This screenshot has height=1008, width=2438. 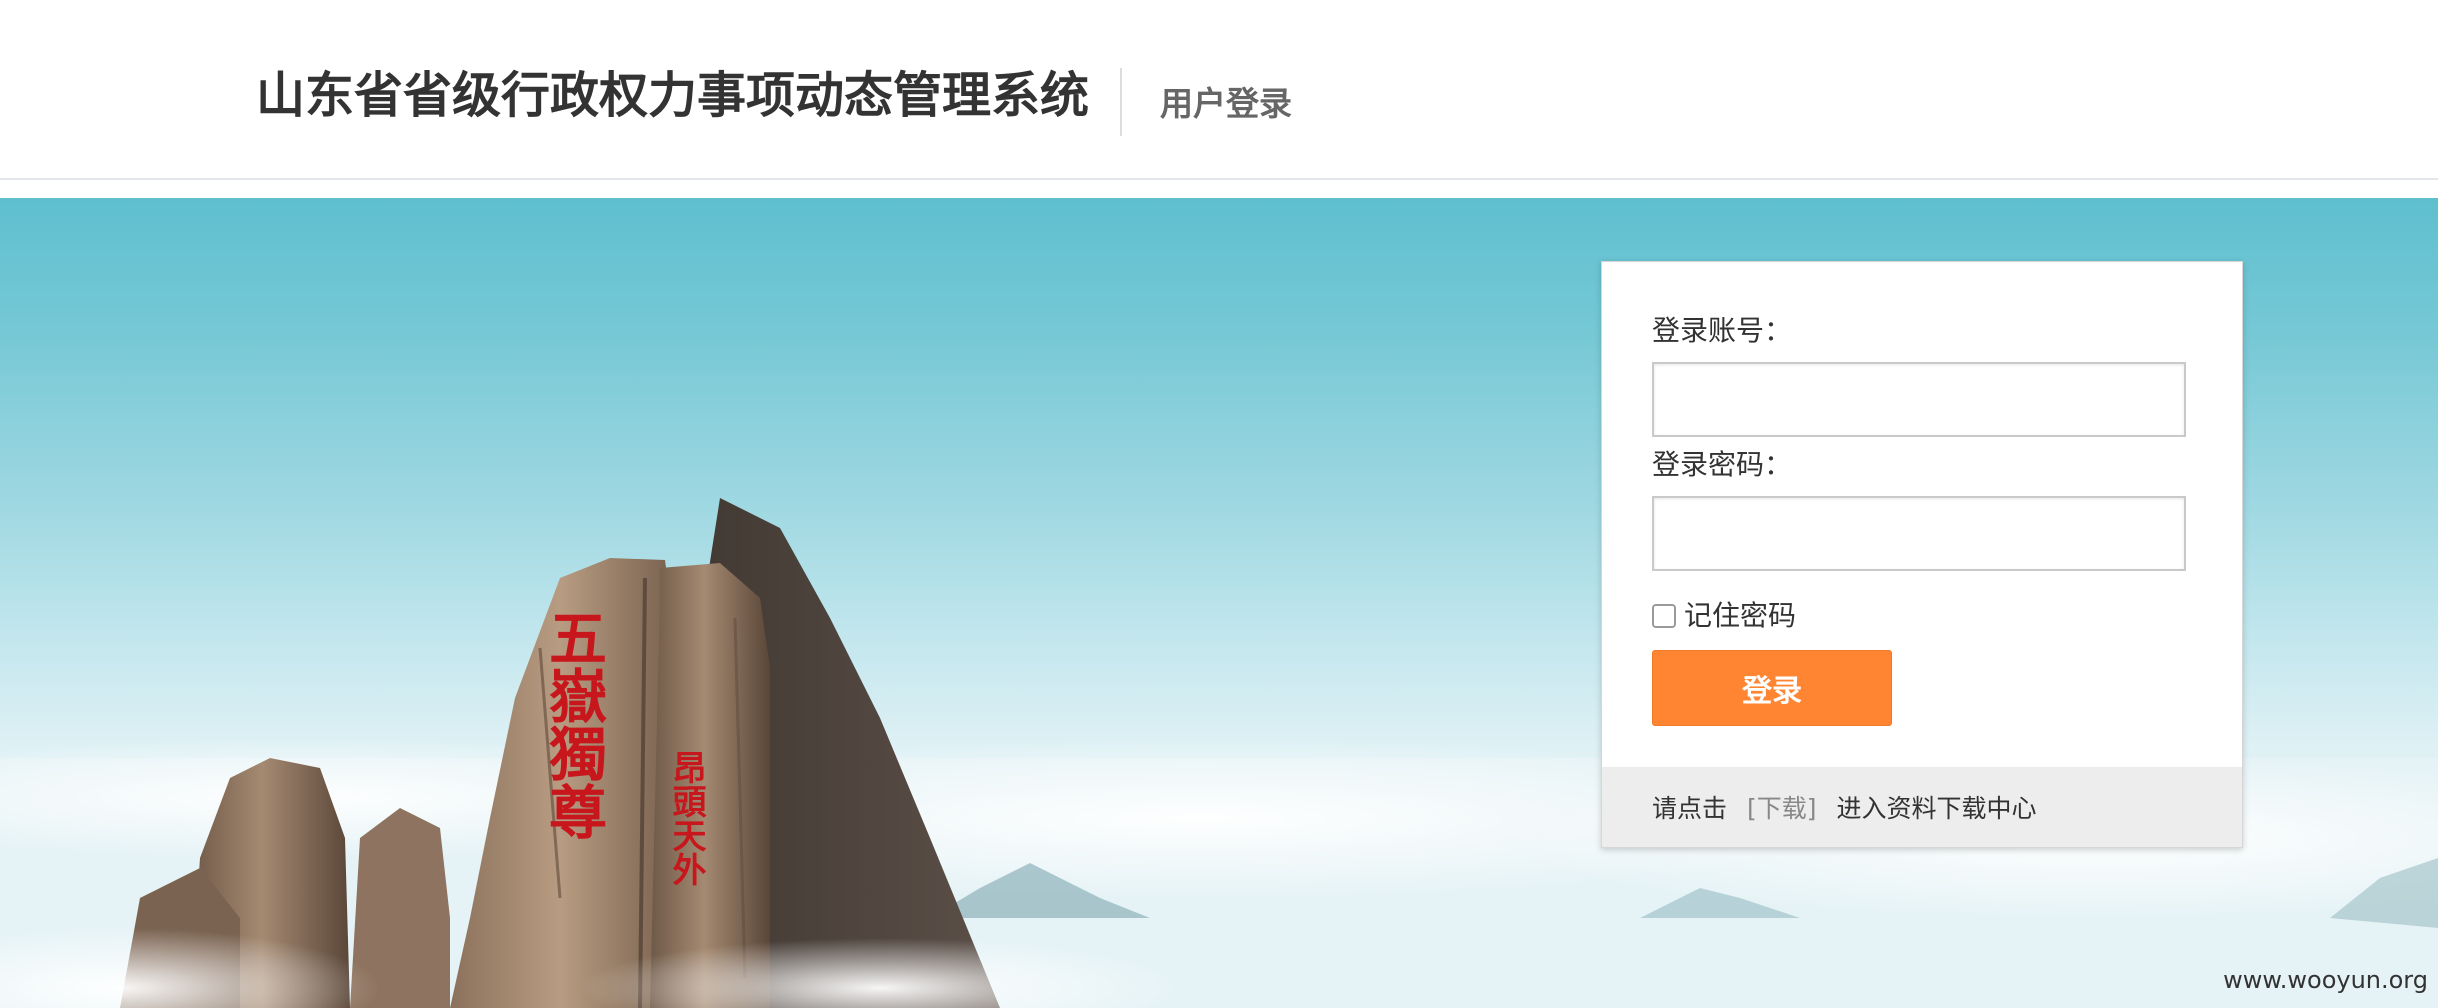 I want to click on rock-inscription-side: 昂頭天外, so click(x=686, y=818).